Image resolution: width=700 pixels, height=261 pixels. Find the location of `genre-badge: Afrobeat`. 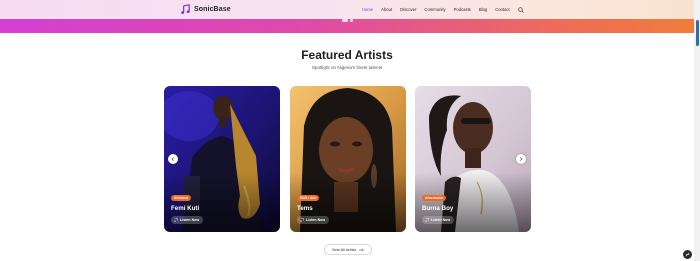

genre-badge: Afrobeat is located at coordinates (181, 198).